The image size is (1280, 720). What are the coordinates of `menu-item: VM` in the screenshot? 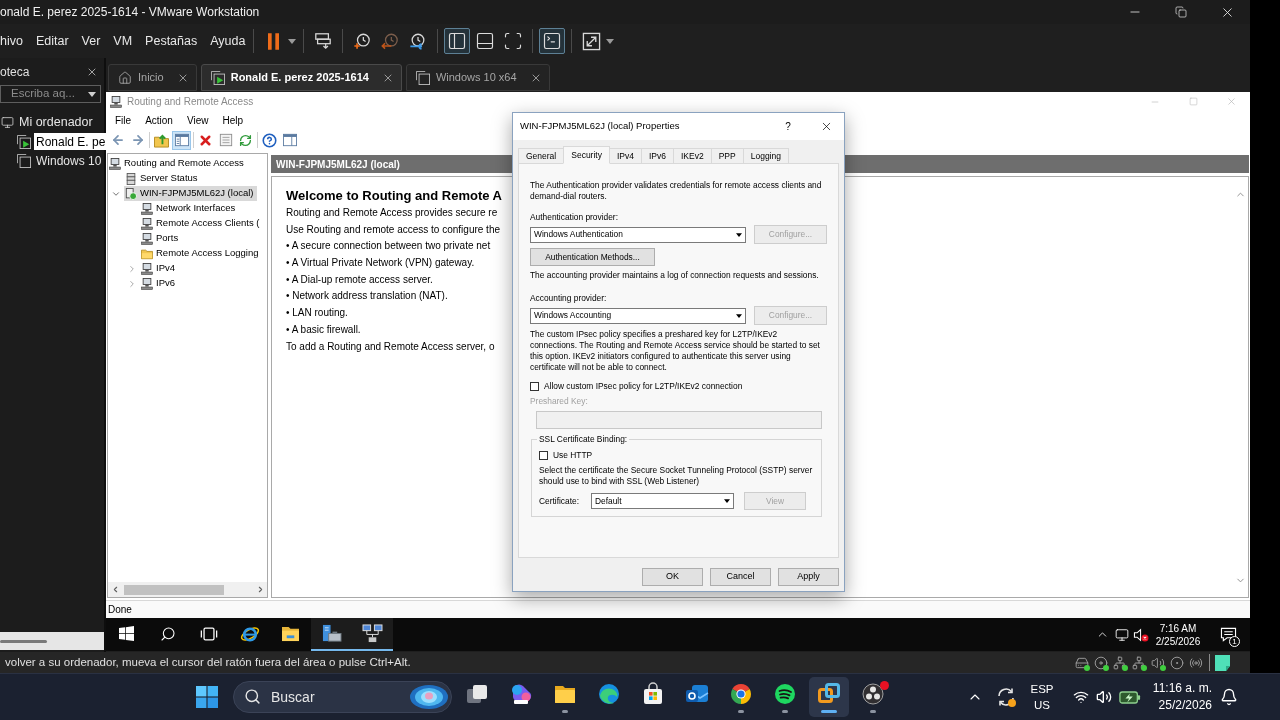 It's located at (123, 41).